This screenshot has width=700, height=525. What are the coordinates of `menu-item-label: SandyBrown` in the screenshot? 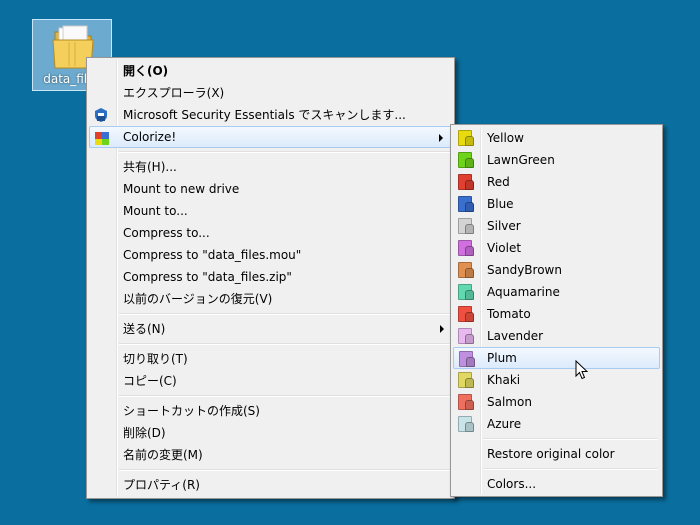 It's located at (524, 270).